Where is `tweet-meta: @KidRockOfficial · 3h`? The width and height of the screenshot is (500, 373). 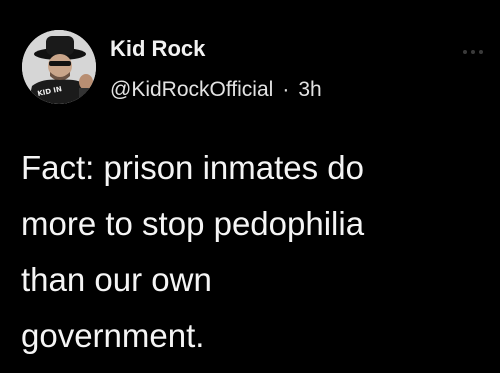
tweet-meta: @KidRockOfficial · 3h is located at coordinates (216, 90).